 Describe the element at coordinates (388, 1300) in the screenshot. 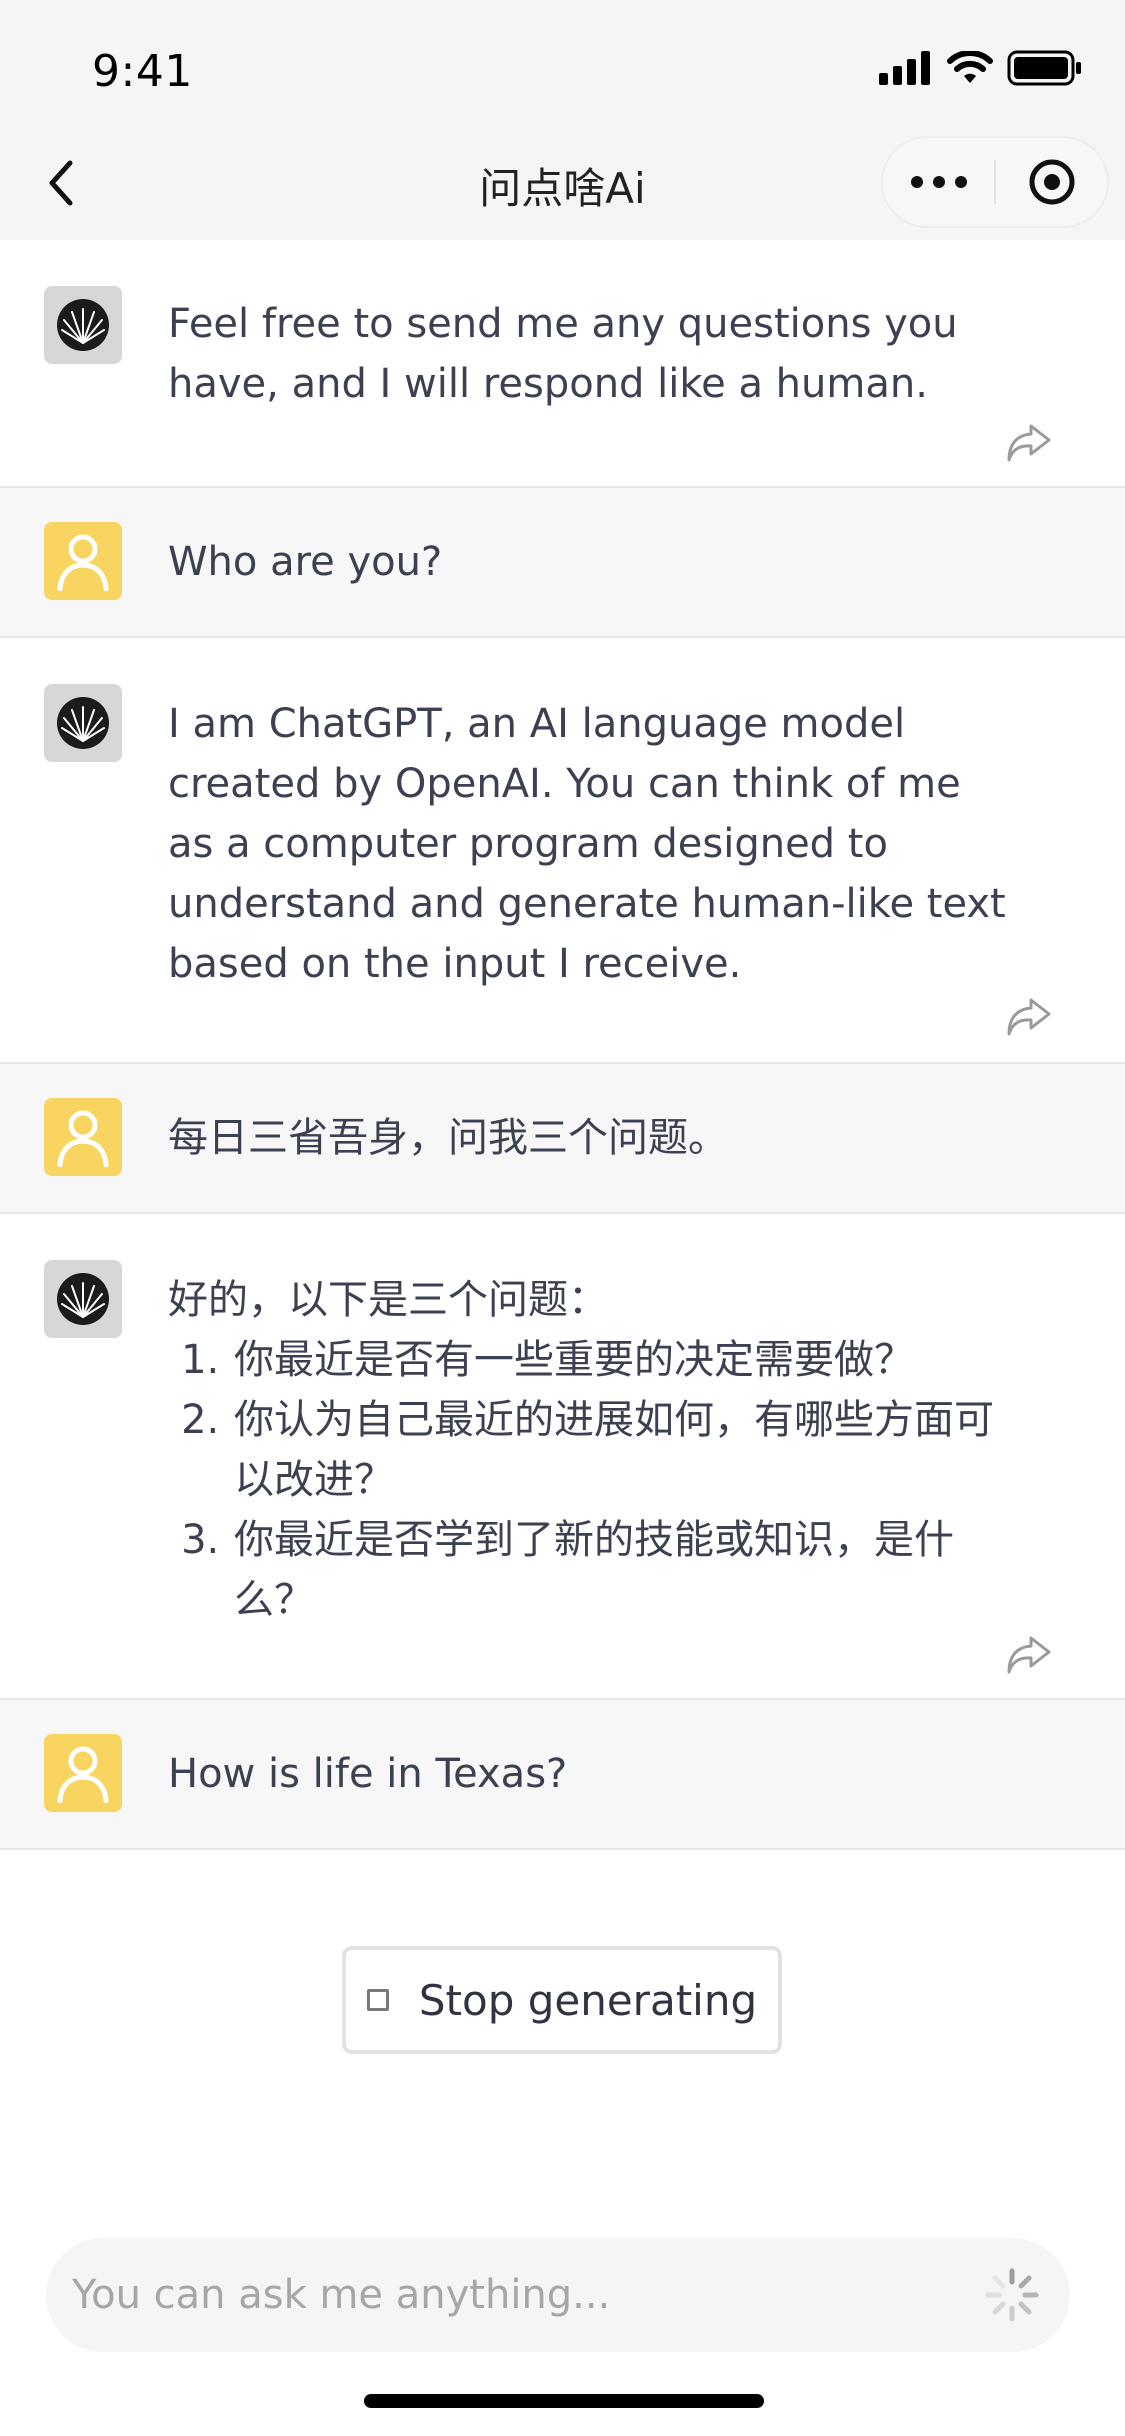

I see `answer-intro: 好的，以下是三个问题：` at that location.